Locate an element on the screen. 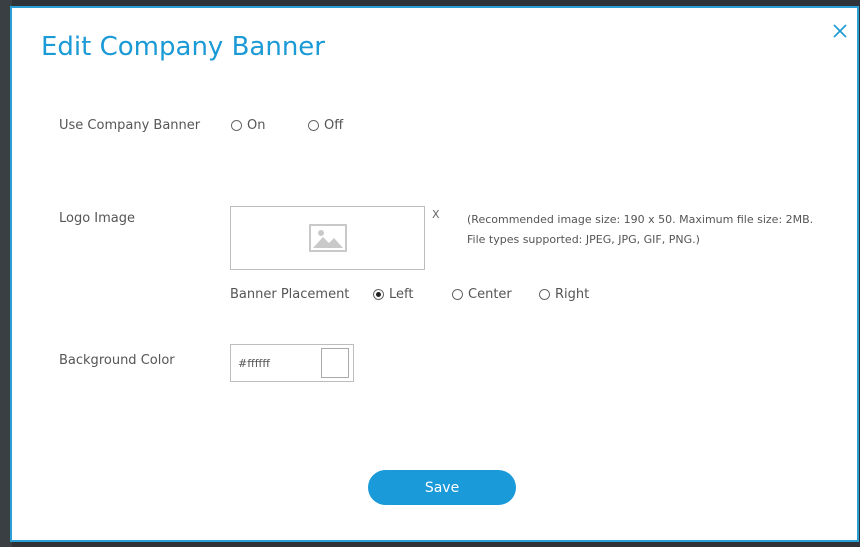  save-button: Save is located at coordinates (442, 487).